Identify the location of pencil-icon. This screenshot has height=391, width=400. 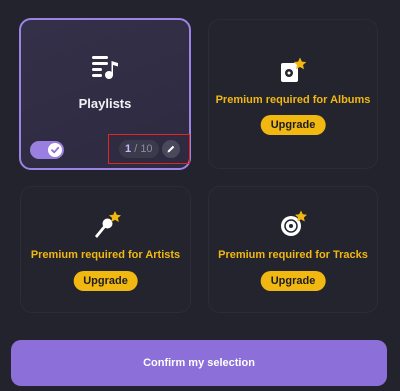
(171, 149).